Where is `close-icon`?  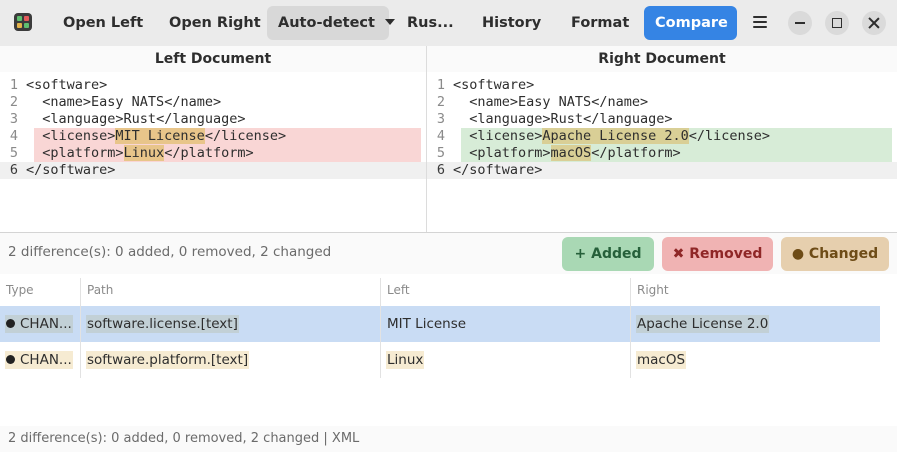
close-icon is located at coordinates (874, 23).